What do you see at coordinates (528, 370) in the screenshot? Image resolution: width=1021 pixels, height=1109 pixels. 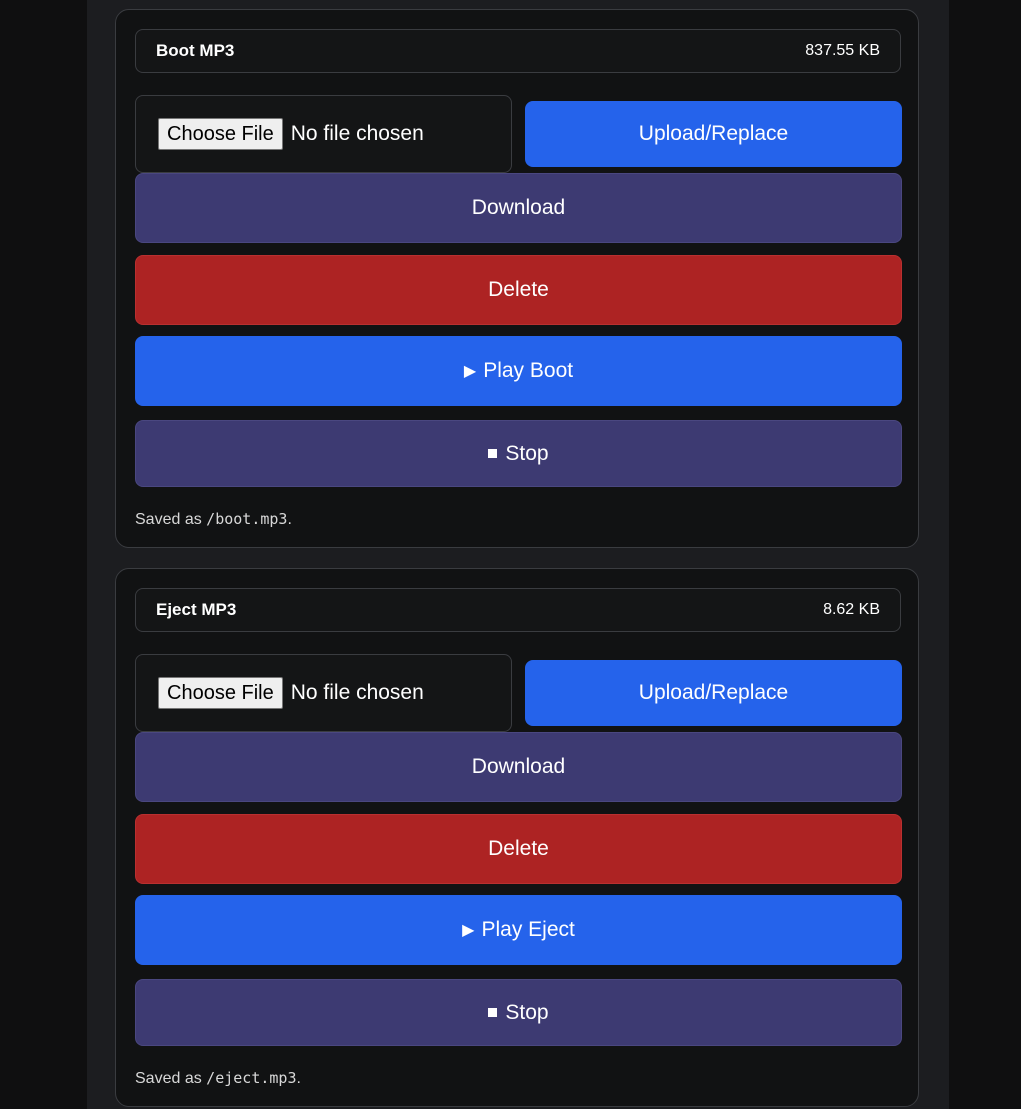 I see `play-label: Play Boot` at bounding box center [528, 370].